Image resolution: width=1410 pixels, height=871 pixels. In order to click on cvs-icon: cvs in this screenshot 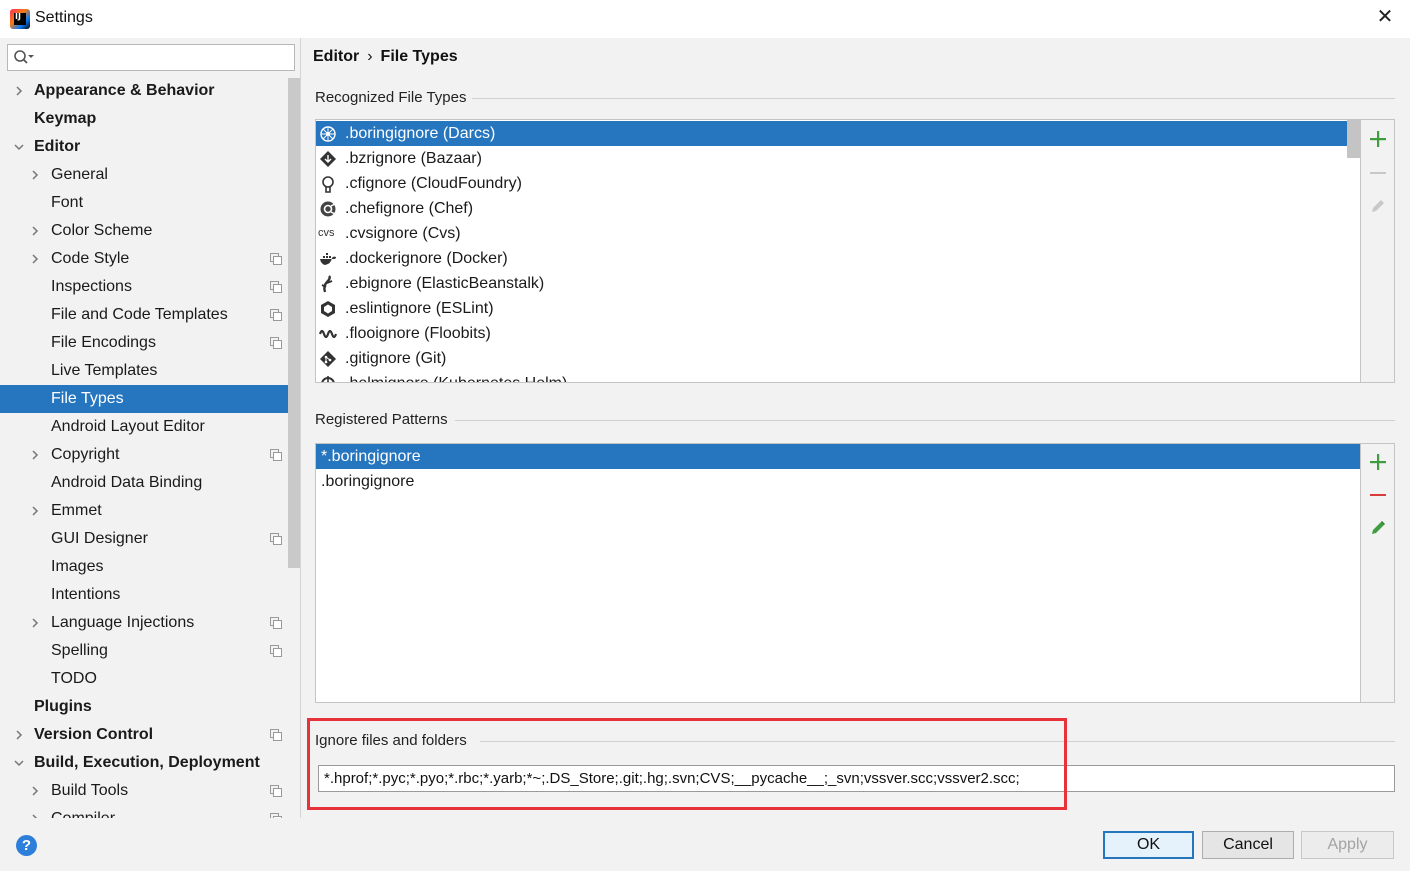, I will do `click(326, 233)`.